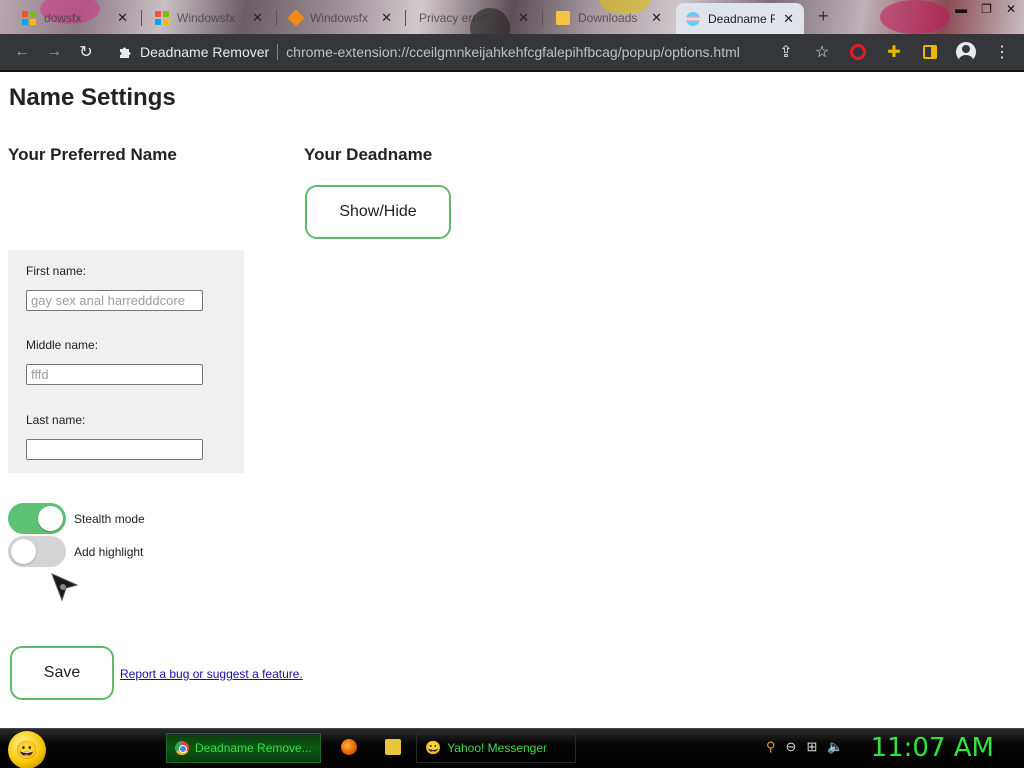 This screenshot has width=1024, height=768. I want to click on chrome-icon, so click(182, 748).